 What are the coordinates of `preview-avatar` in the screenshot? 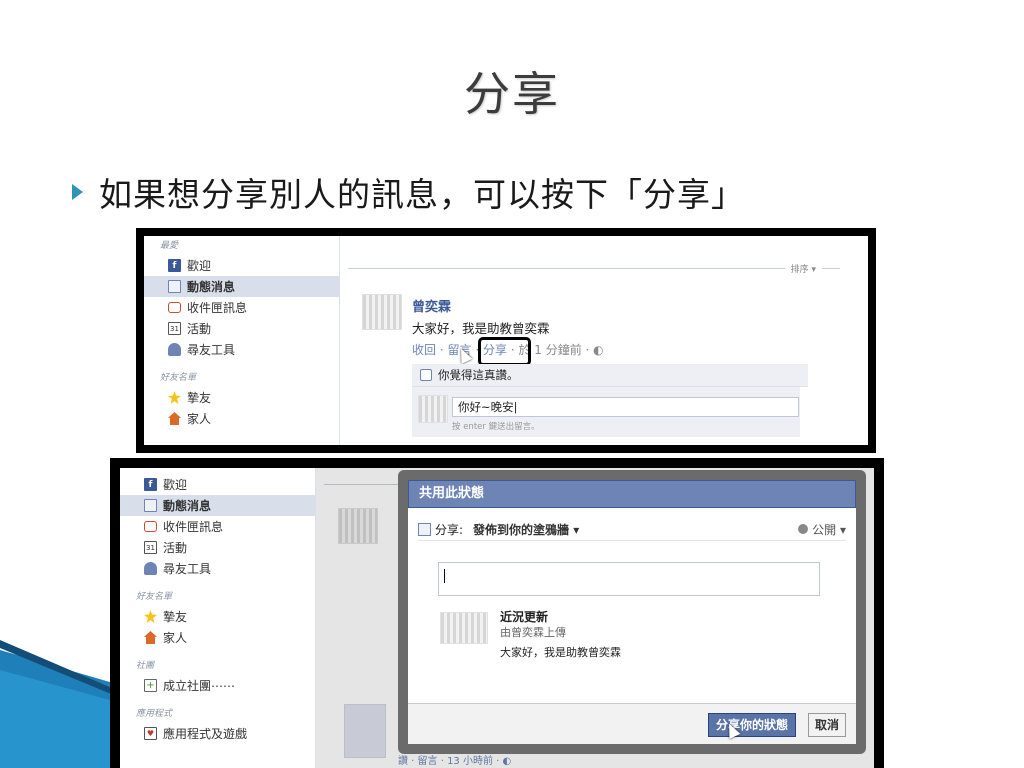 It's located at (464, 628).